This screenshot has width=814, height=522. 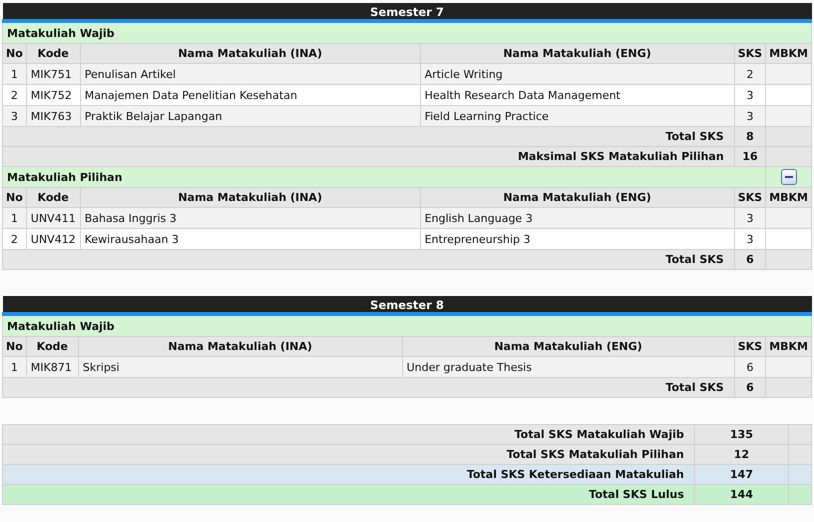 What do you see at coordinates (250, 239) in the screenshot?
I see `table-cell: Kewirausahaan 3` at bounding box center [250, 239].